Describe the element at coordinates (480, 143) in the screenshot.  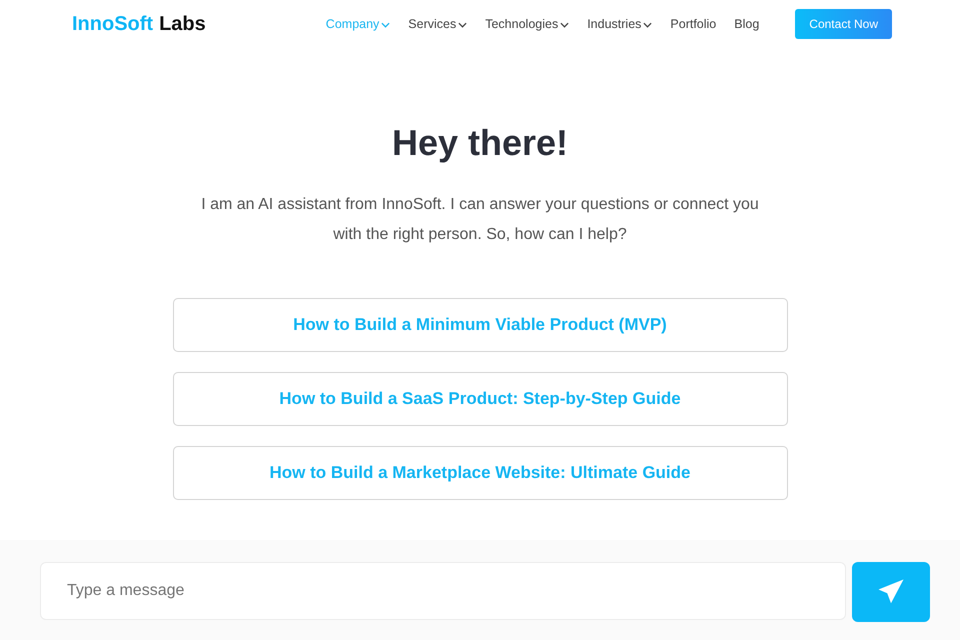
I see `heading: Hey there!` at that location.